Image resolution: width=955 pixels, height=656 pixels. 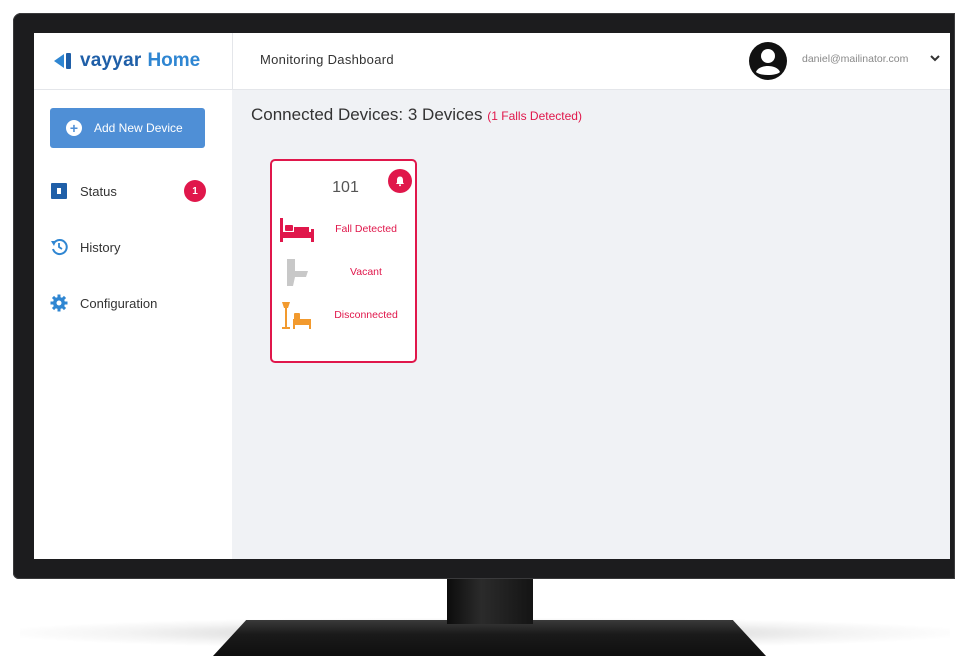 What do you see at coordinates (100, 247) in the screenshot?
I see `sidebar-item-label: History` at bounding box center [100, 247].